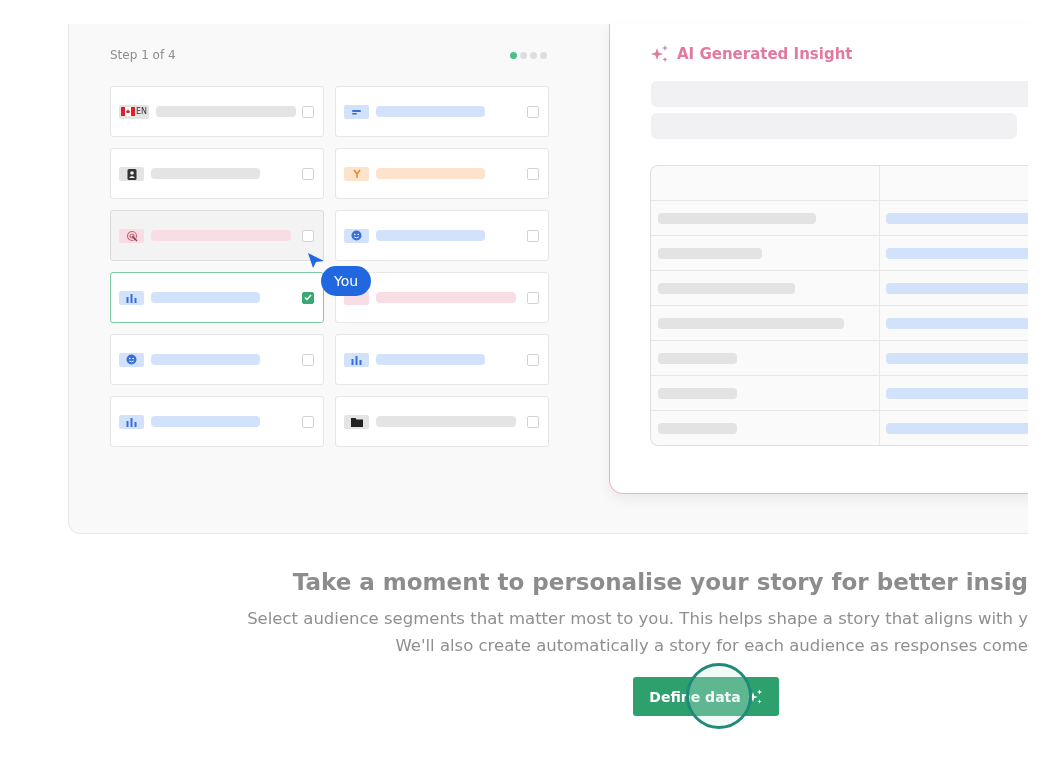  Describe the element at coordinates (217, 111) in the screenshot. I see `segment-card: EN` at that location.